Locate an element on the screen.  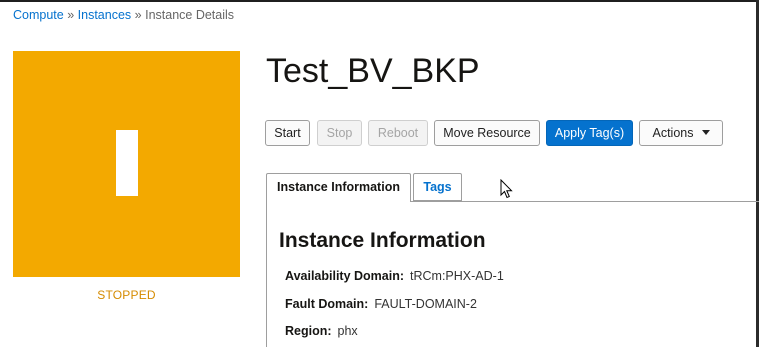
stop-button: Stop is located at coordinates (339, 133).